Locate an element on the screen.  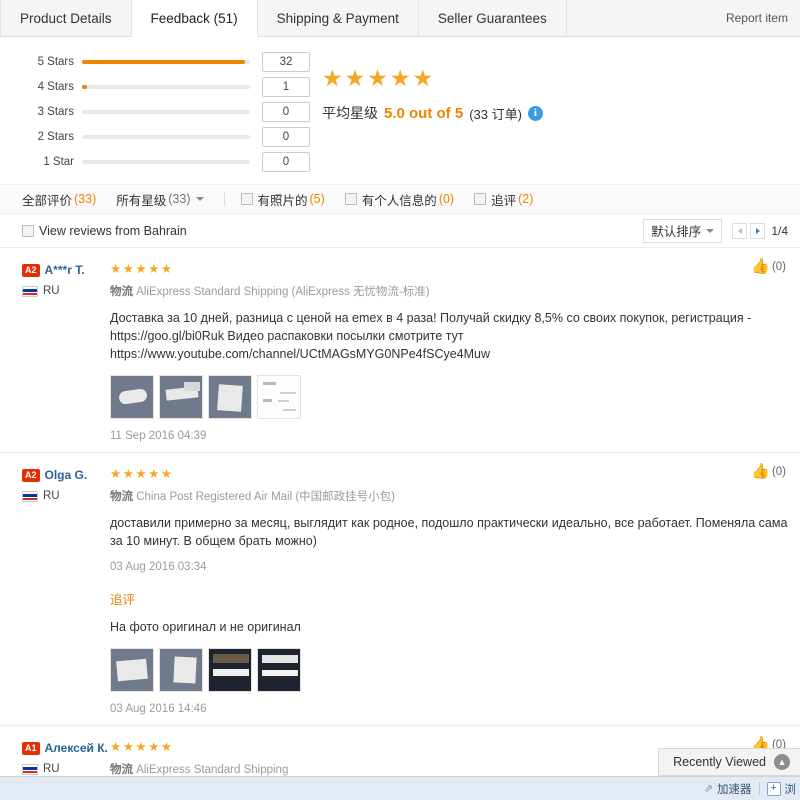
reviewer-country: RU is located at coordinates (66, 496).